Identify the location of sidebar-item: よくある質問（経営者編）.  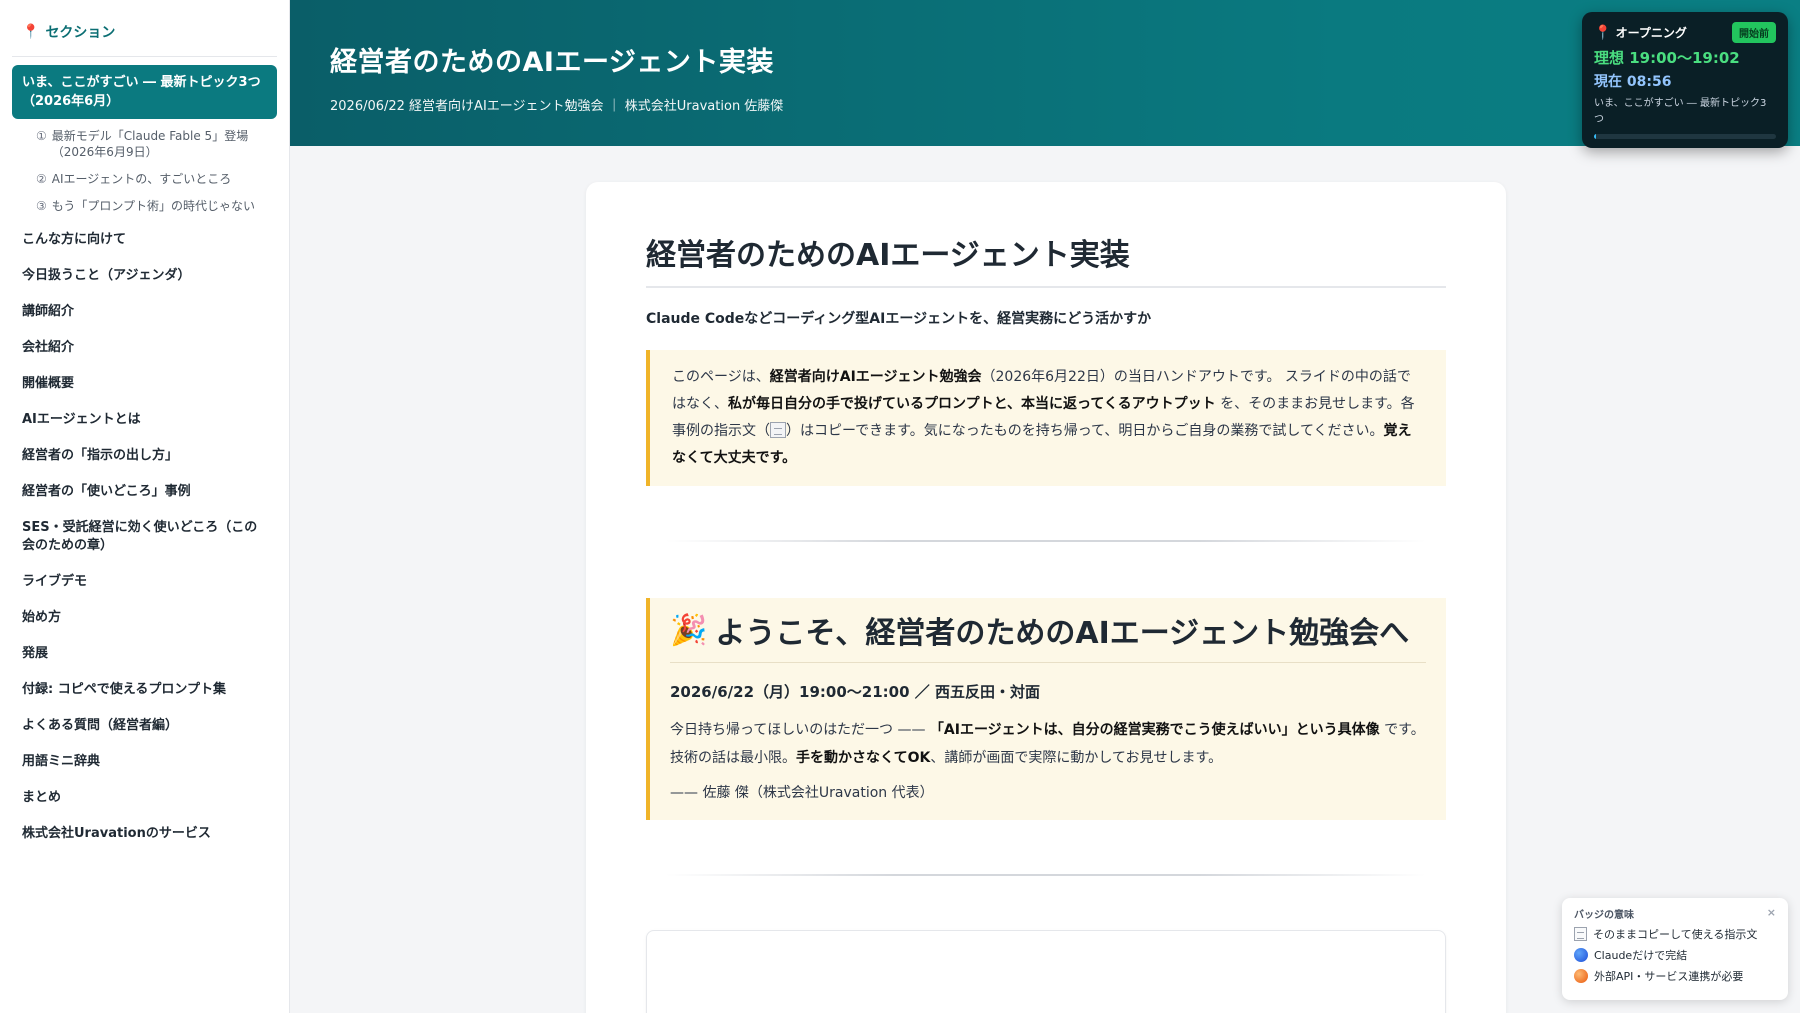
(144, 726).